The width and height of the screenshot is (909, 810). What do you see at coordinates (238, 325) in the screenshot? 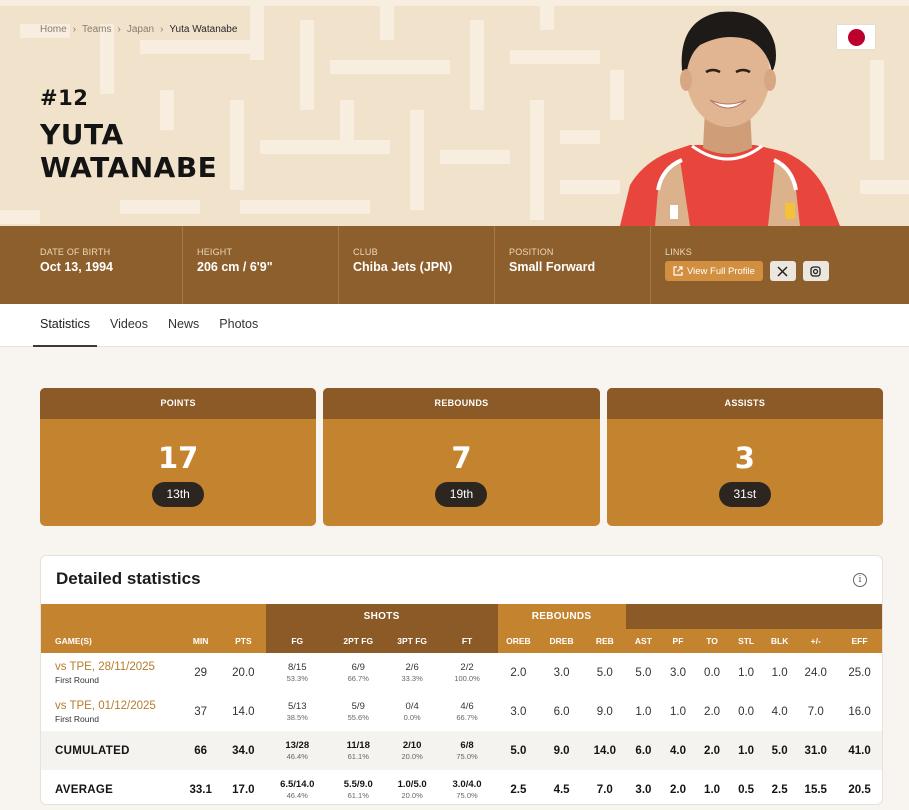
I see `tab-photos: Photos` at bounding box center [238, 325].